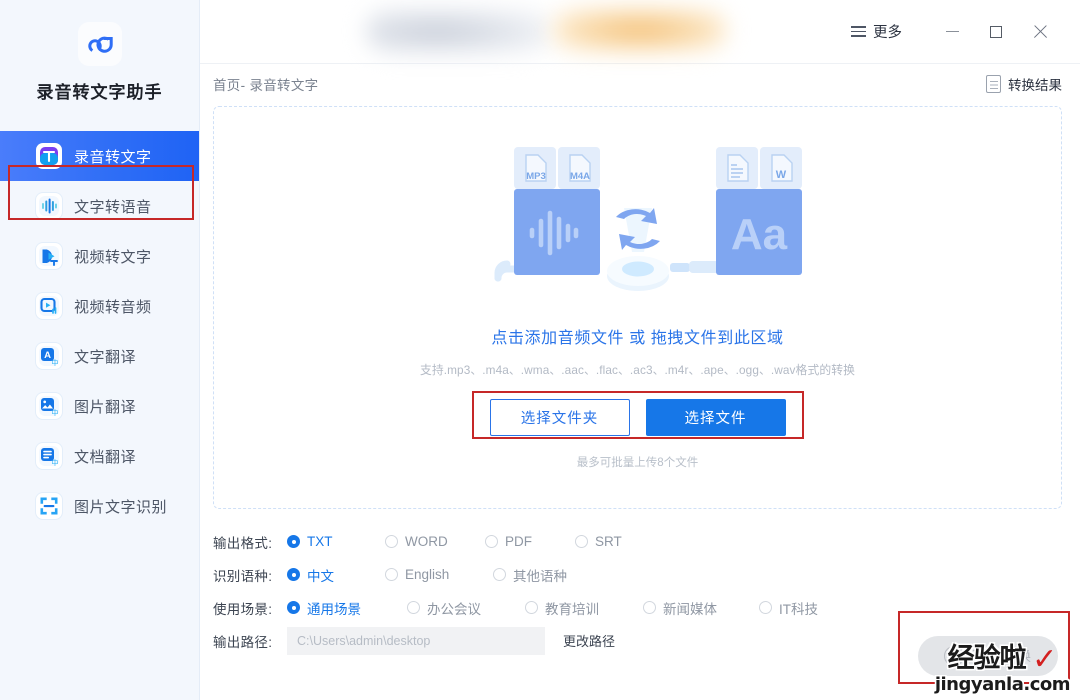  What do you see at coordinates (572, 609) in the screenshot?
I see `scene-option-label: 教育培训` at bounding box center [572, 609].